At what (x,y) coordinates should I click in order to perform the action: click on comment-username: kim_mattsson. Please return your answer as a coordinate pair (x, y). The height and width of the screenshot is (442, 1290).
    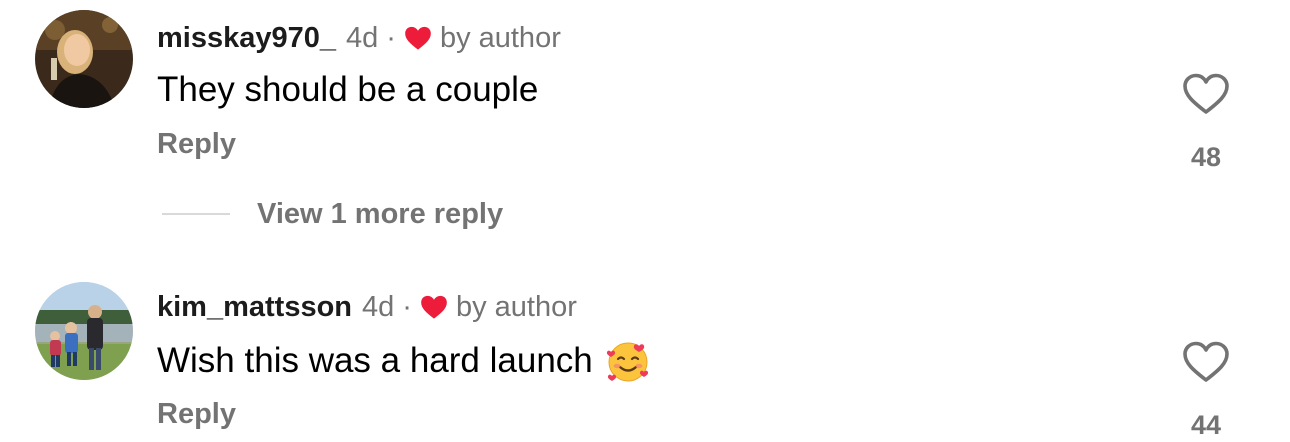
    Looking at the image, I should click on (254, 307).